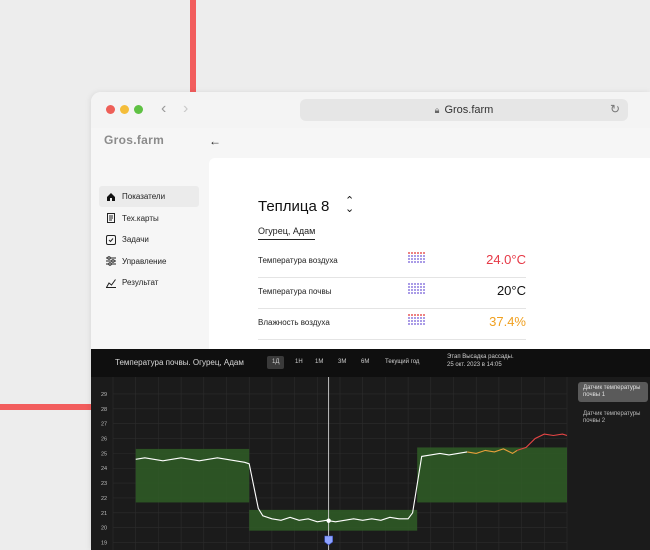  Describe the element at coordinates (474, 365) in the screenshot. I see `stage-date: 25 окт. 2023 в 14:05` at that location.